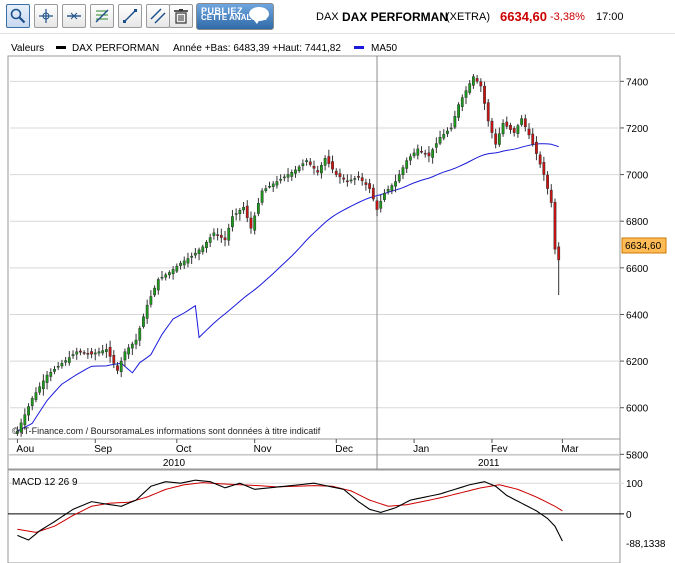 Image resolution: width=675 pixels, height=563 pixels. I want to click on fibonacci-icon, so click(102, 16).